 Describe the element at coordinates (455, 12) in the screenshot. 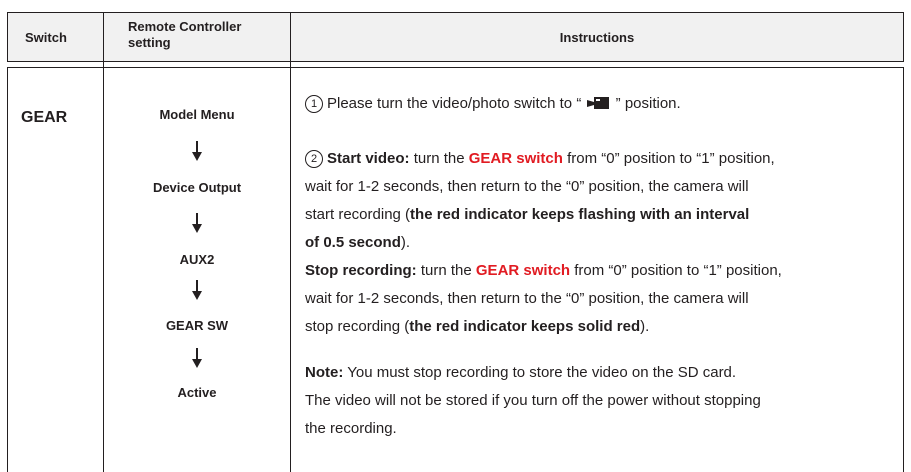

I see `table-border-top` at that location.